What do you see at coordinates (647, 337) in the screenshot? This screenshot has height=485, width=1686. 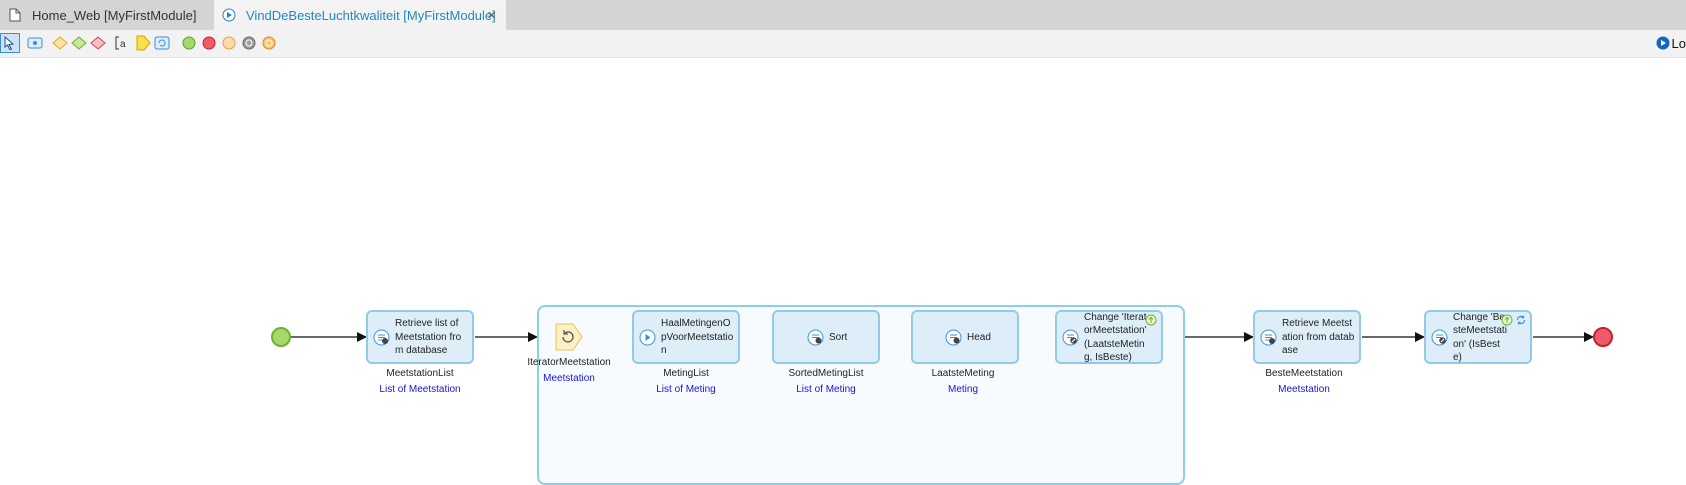 I see `microflow-call-icon` at bounding box center [647, 337].